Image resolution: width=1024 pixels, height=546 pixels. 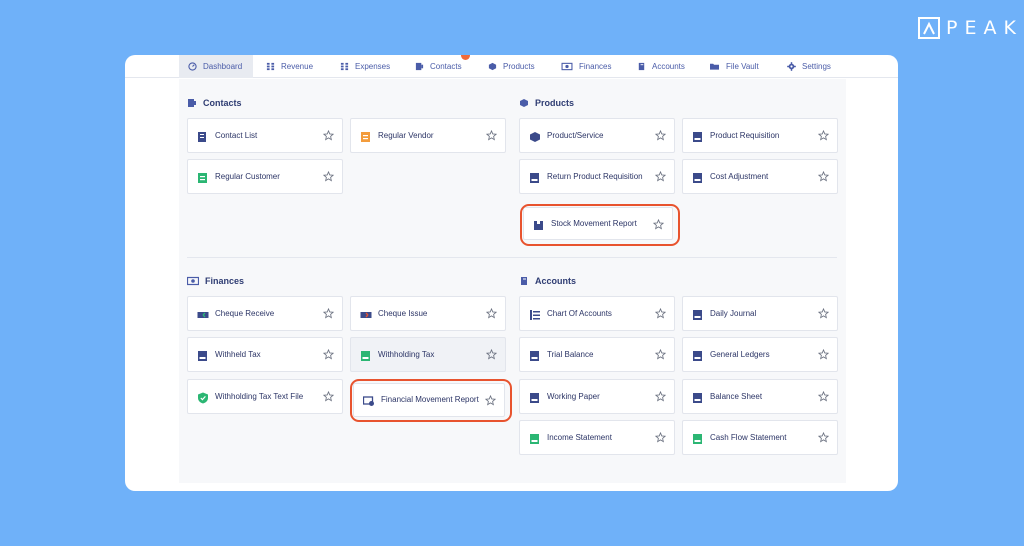 What do you see at coordinates (535, 397) in the screenshot?
I see `working-paper-icon` at bounding box center [535, 397].